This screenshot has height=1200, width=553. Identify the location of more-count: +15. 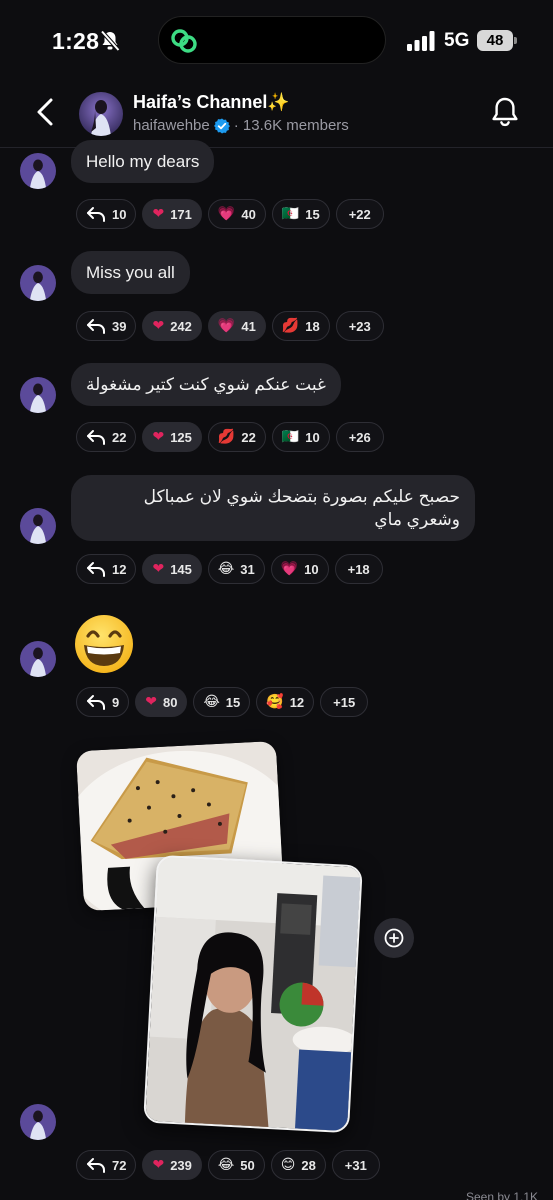
(344, 702).